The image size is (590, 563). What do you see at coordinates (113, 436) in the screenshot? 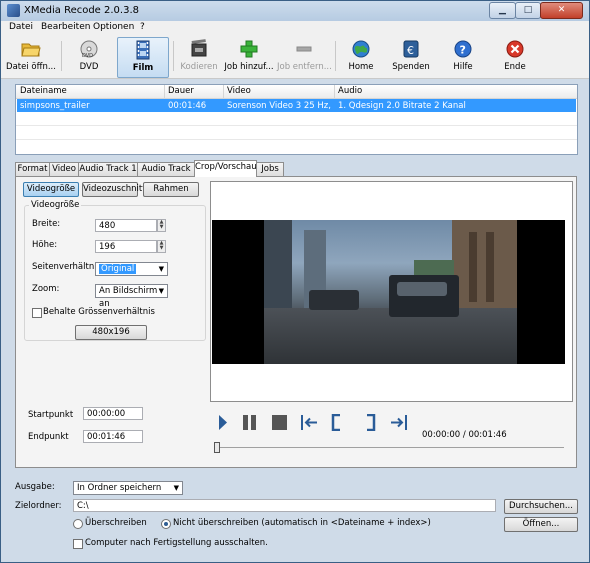
I see `end-point-field: 00:01:46` at bounding box center [113, 436].